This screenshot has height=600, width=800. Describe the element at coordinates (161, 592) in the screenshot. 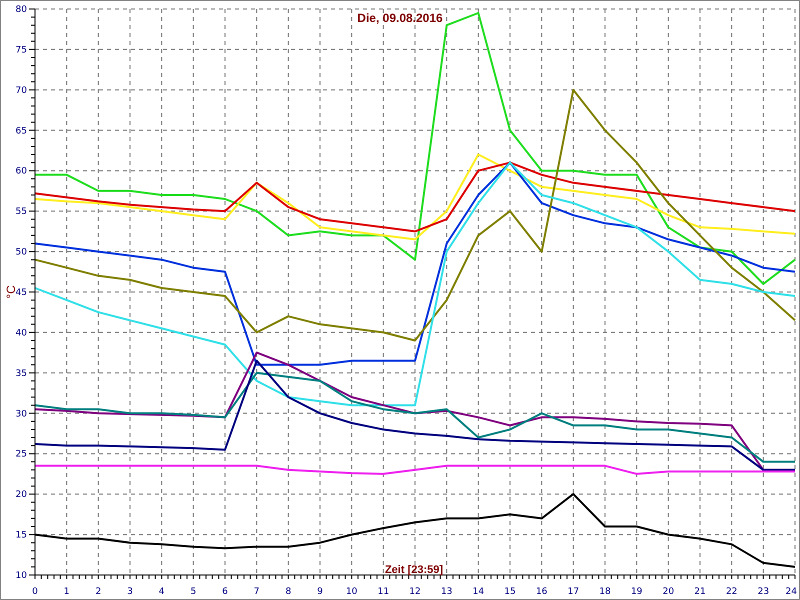

I see `tick-label: 4` at that location.